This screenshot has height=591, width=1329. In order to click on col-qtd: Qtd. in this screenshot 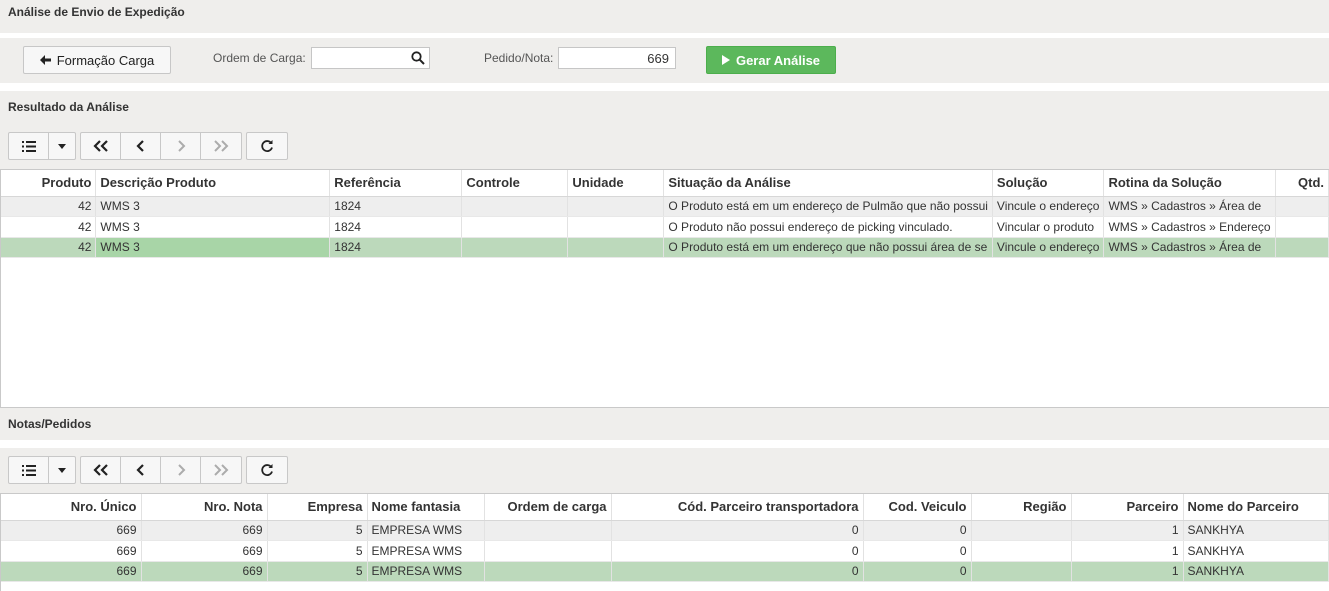, I will do `click(1302, 183)`.